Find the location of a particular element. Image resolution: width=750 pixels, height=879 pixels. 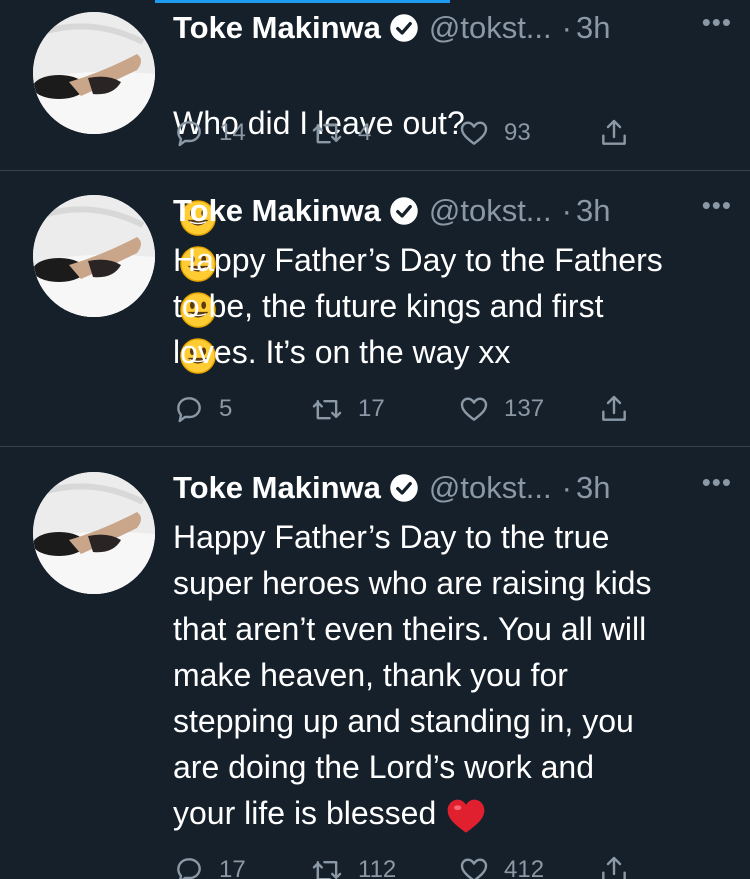

reply-count: 14 is located at coordinates (232, 132).